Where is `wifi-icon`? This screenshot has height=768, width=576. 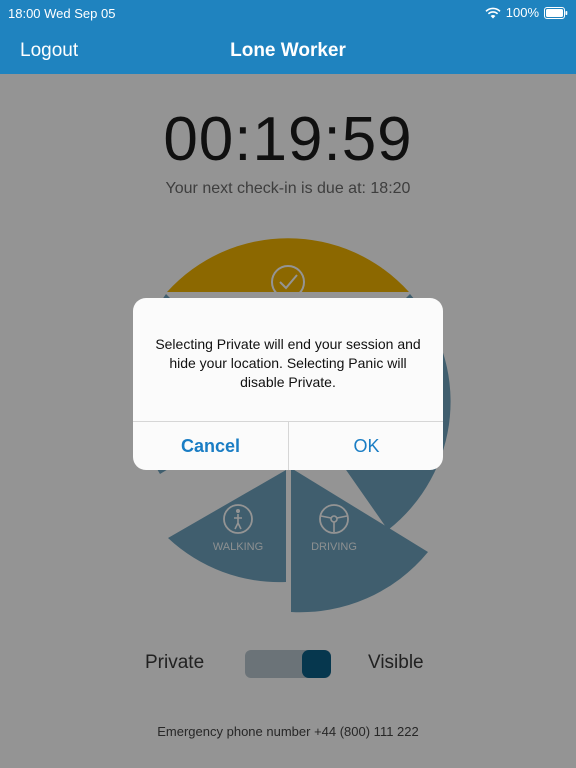 wifi-icon is located at coordinates (493, 12).